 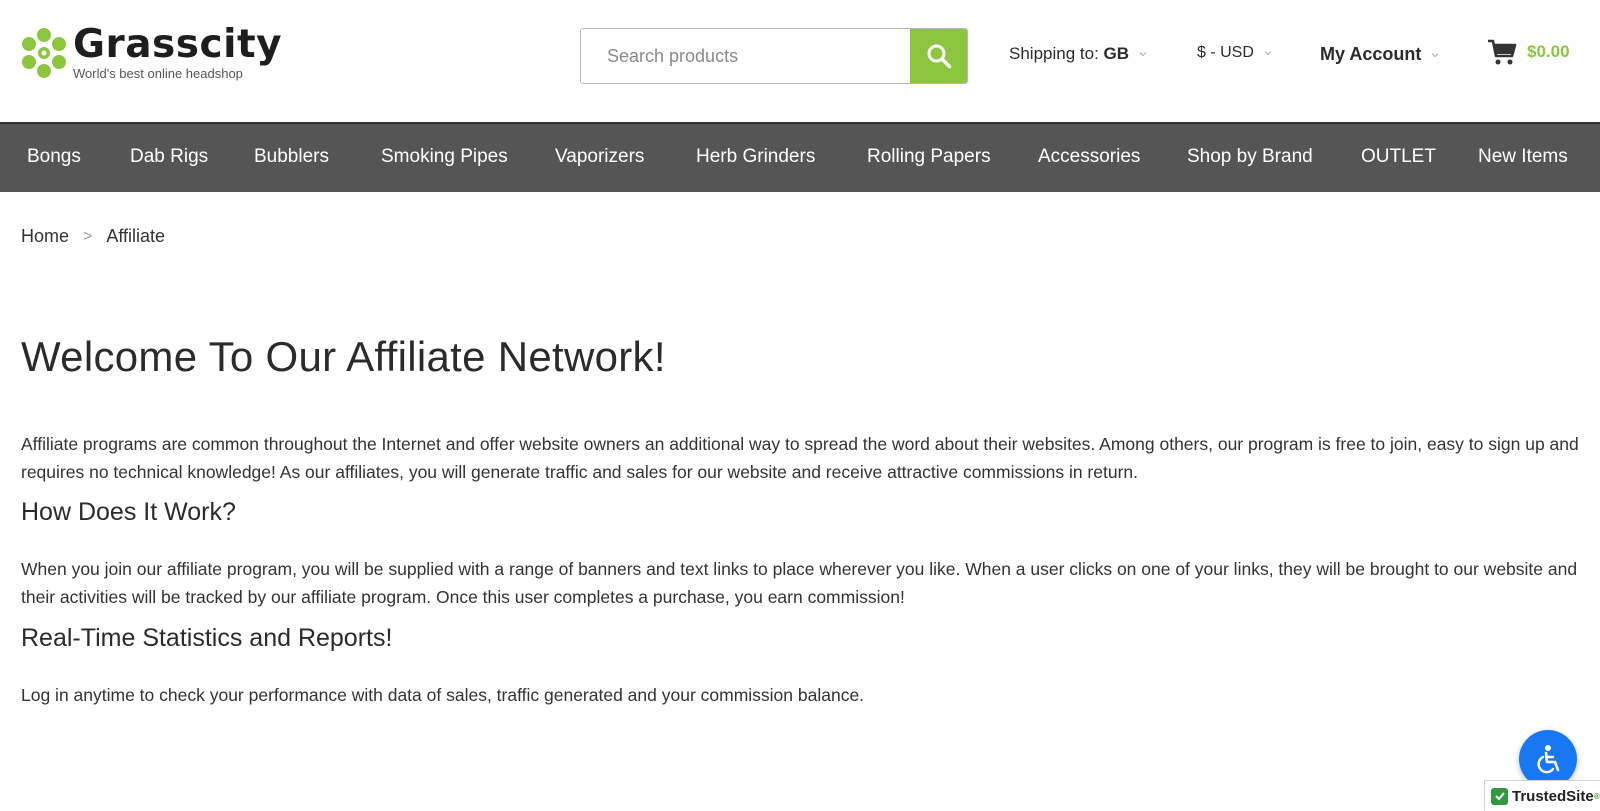 I want to click on search-icon, so click(x=939, y=56).